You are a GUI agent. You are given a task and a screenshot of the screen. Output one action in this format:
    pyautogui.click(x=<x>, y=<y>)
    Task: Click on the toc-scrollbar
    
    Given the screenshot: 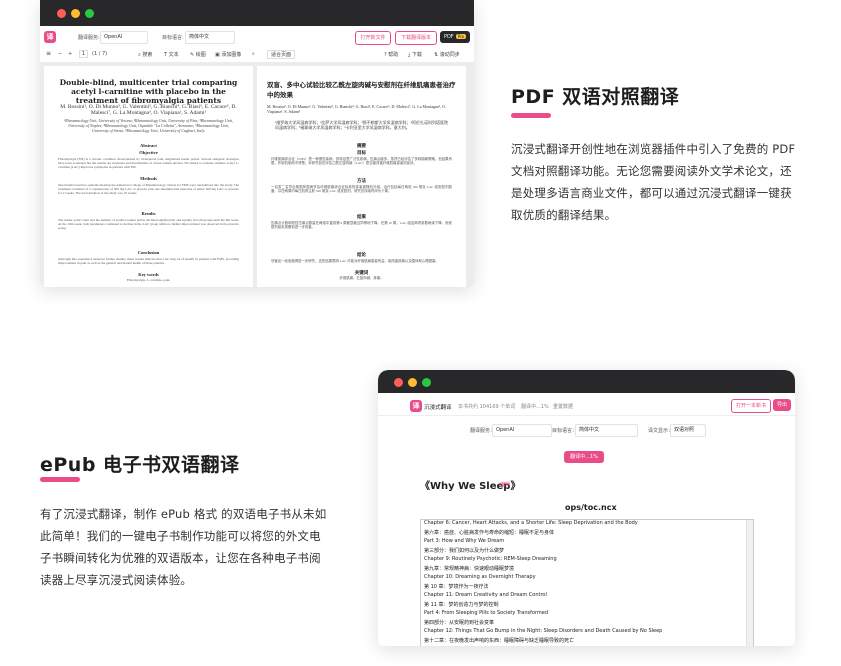 What is the action you would take?
    pyautogui.click(x=749, y=583)
    